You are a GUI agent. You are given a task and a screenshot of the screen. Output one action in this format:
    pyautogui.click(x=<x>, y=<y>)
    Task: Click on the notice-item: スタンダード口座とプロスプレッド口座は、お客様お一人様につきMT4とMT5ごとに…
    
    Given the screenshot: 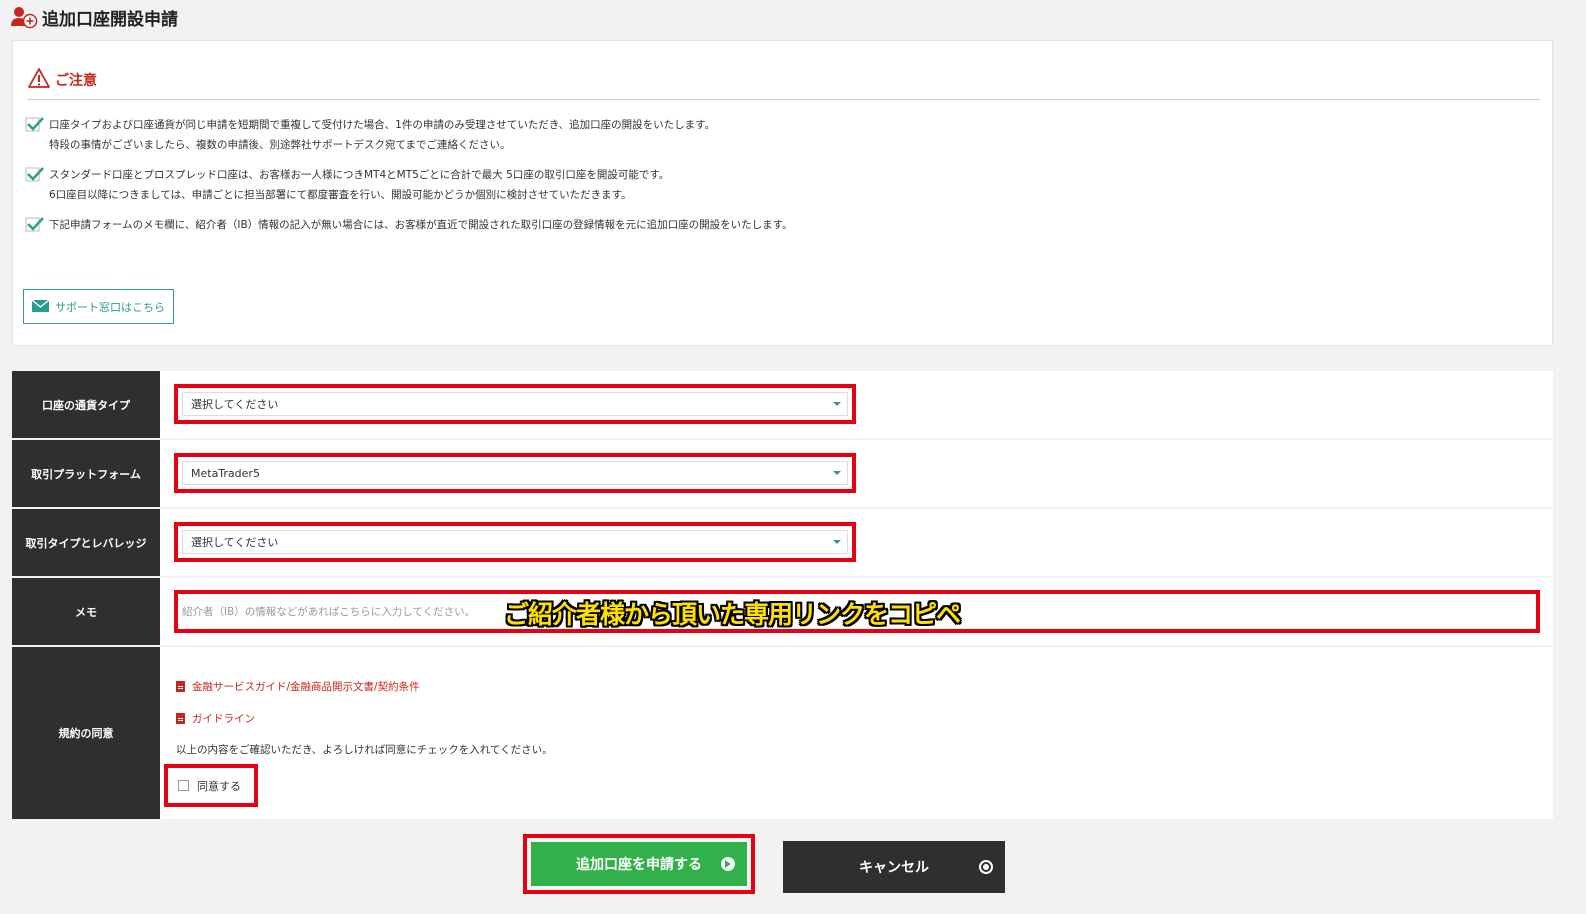 What is the action you would take?
    pyautogui.click(x=775, y=185)
    